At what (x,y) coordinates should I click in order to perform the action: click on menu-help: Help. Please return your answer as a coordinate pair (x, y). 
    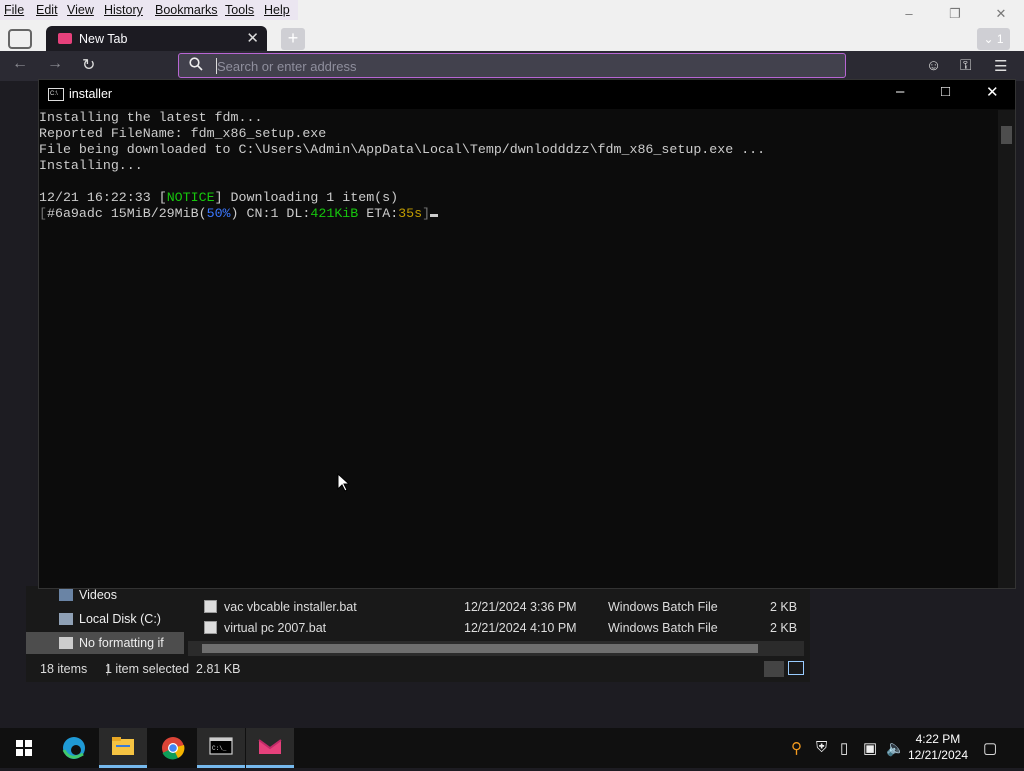
    Looking at the image, I should click on (277, 8).